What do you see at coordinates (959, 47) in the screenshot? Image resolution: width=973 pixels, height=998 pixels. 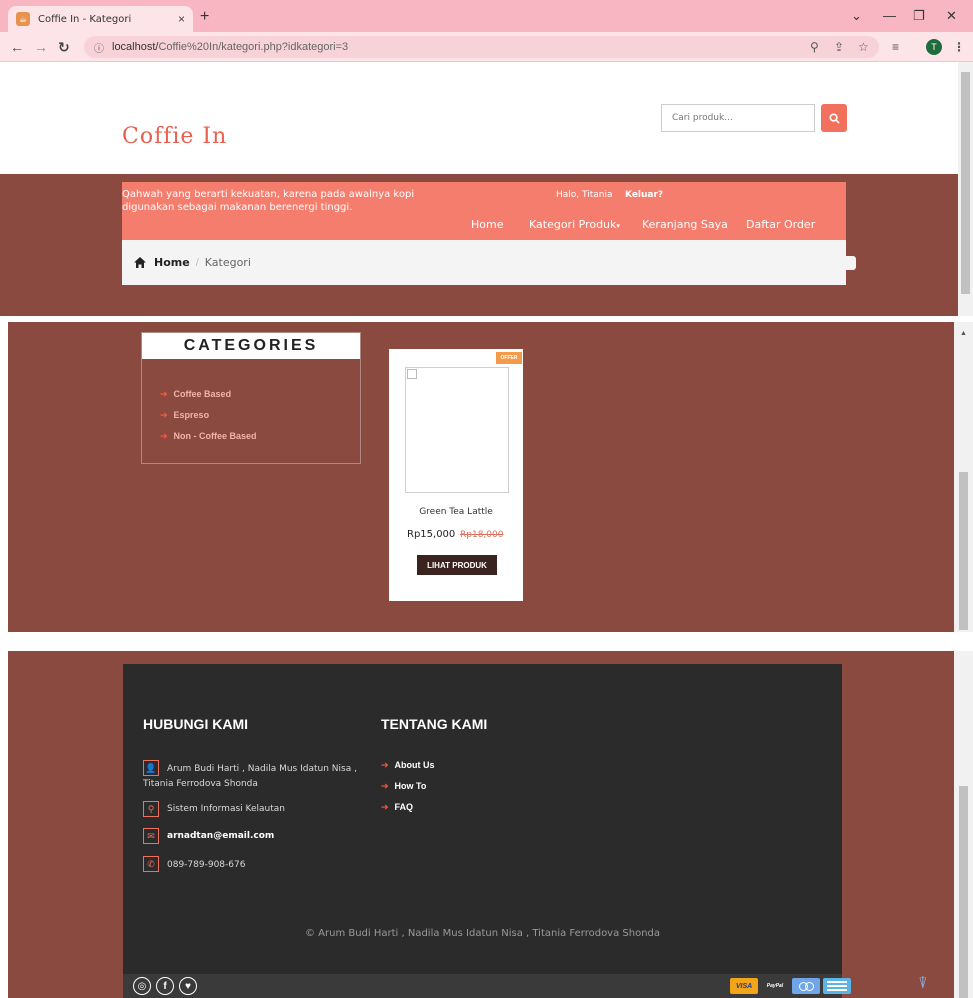 I see `menu-dots-icon: ⋮` at bounding box center [959, 47].